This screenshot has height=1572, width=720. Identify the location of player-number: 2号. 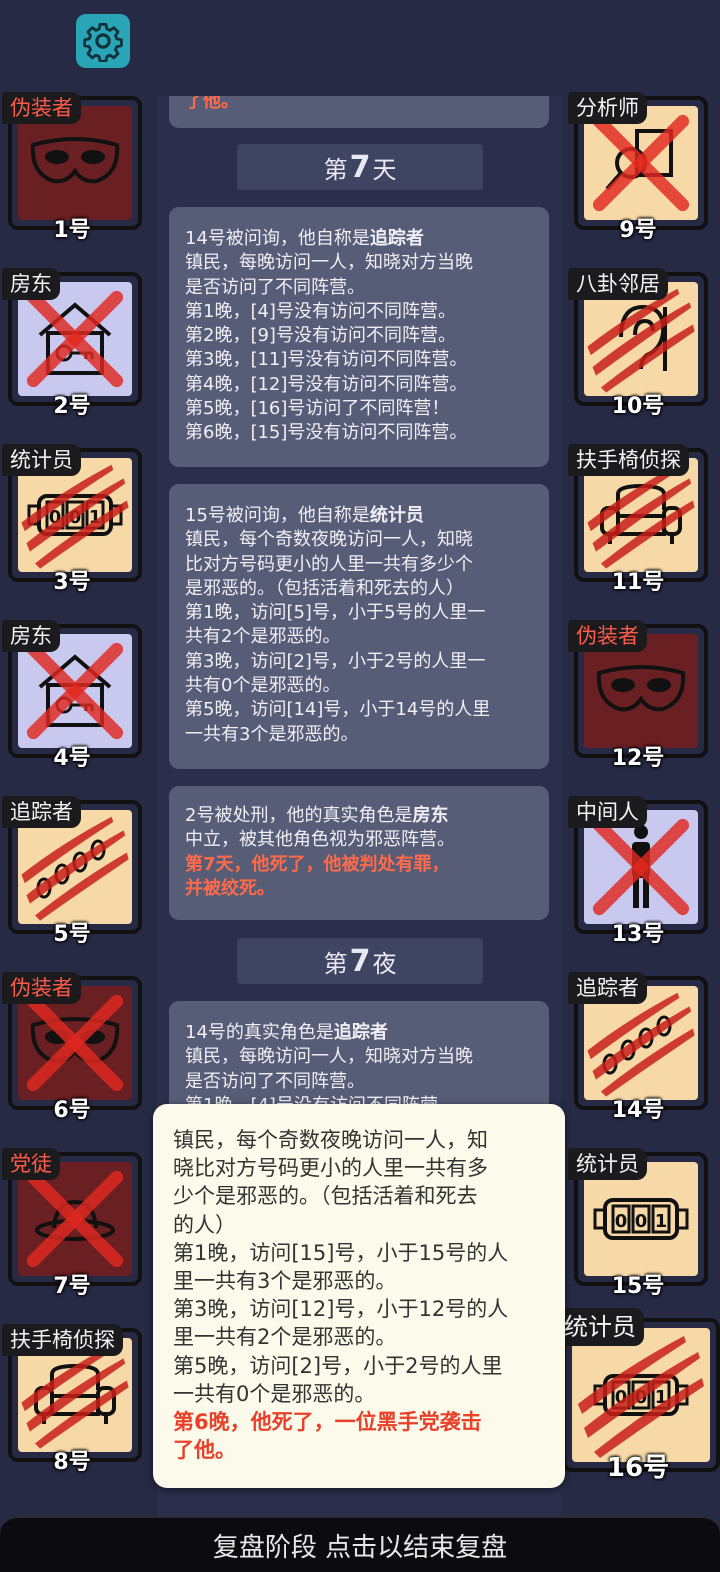
(72, 406).